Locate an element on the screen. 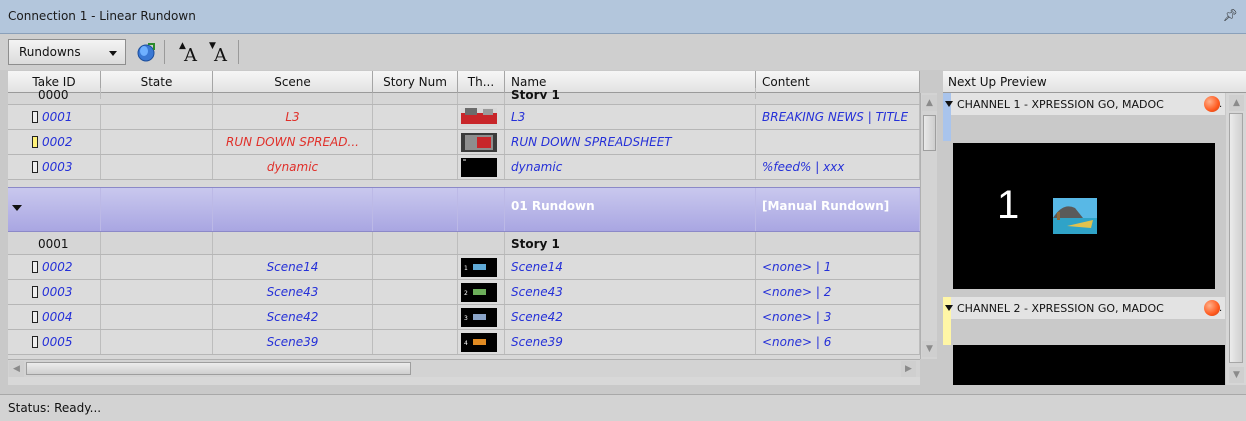  scene-name: Scene42 is located at coordinates (293, 317).